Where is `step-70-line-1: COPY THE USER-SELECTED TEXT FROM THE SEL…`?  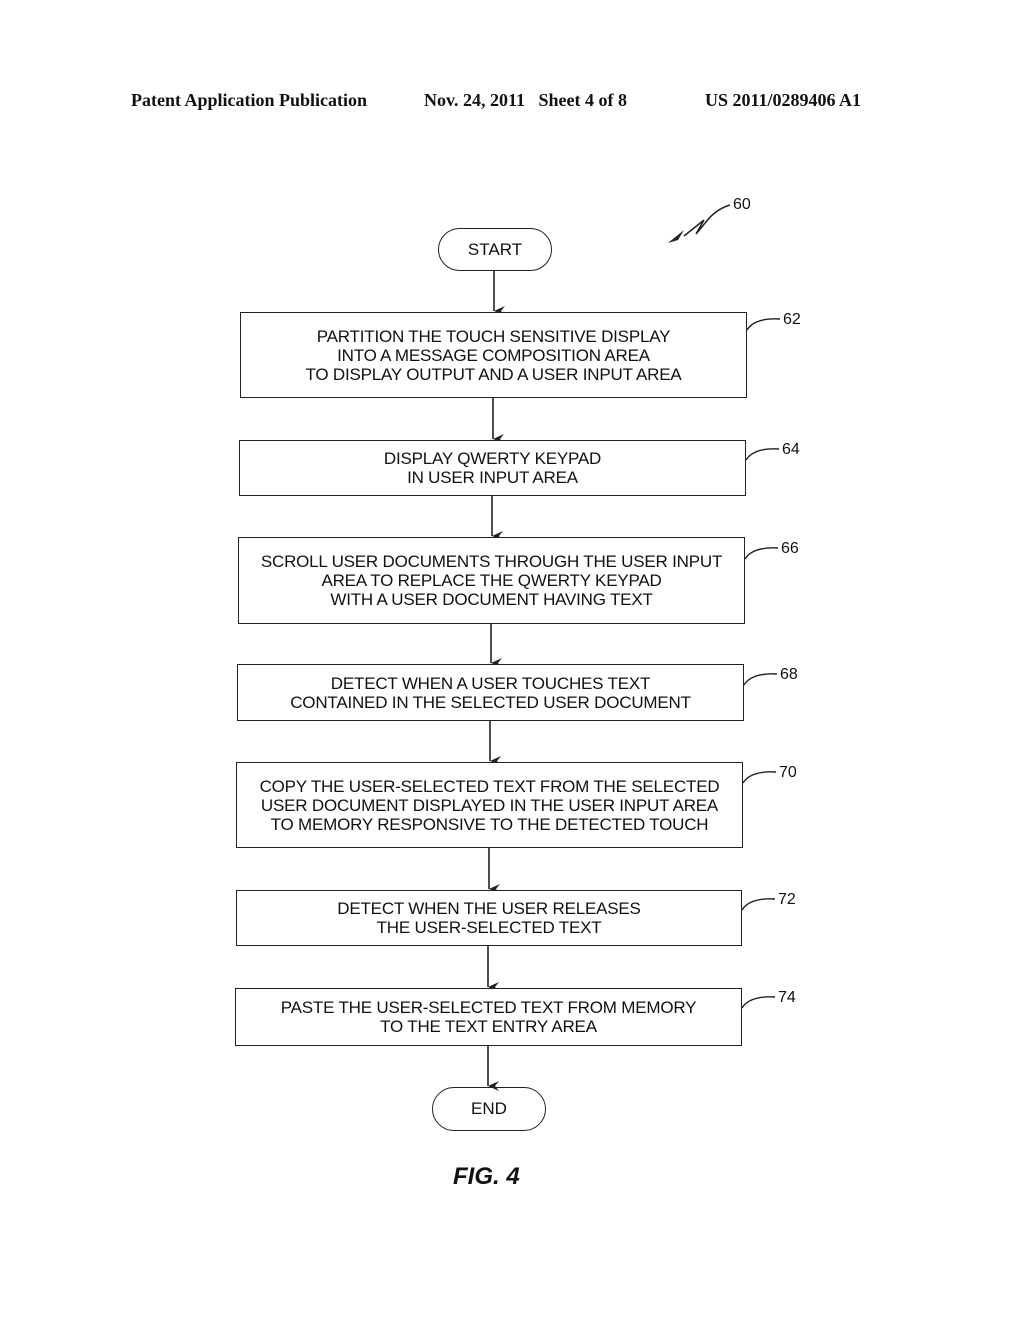 step-70-line-1: COPY THE USER-SELECTED TEXT FROM THE SEL… is located at coordinates (489, 786).